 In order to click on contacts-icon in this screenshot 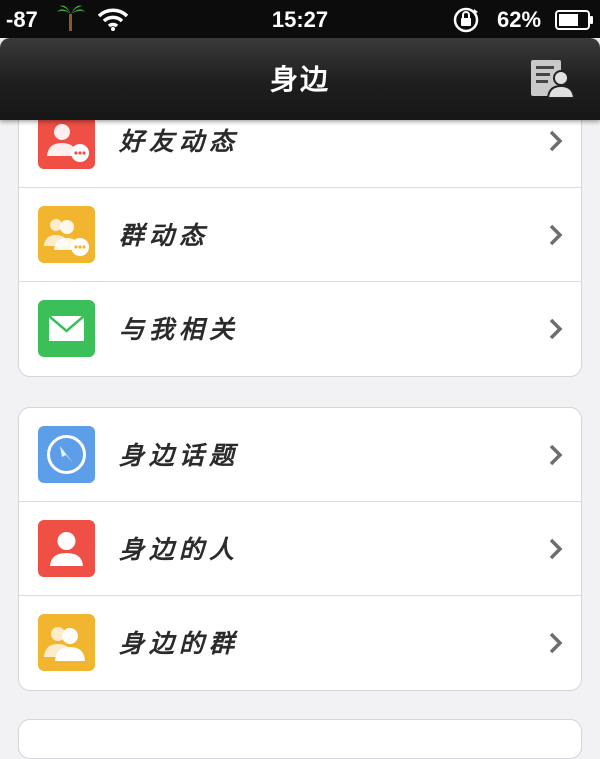, I will do `click(553, 79)`.